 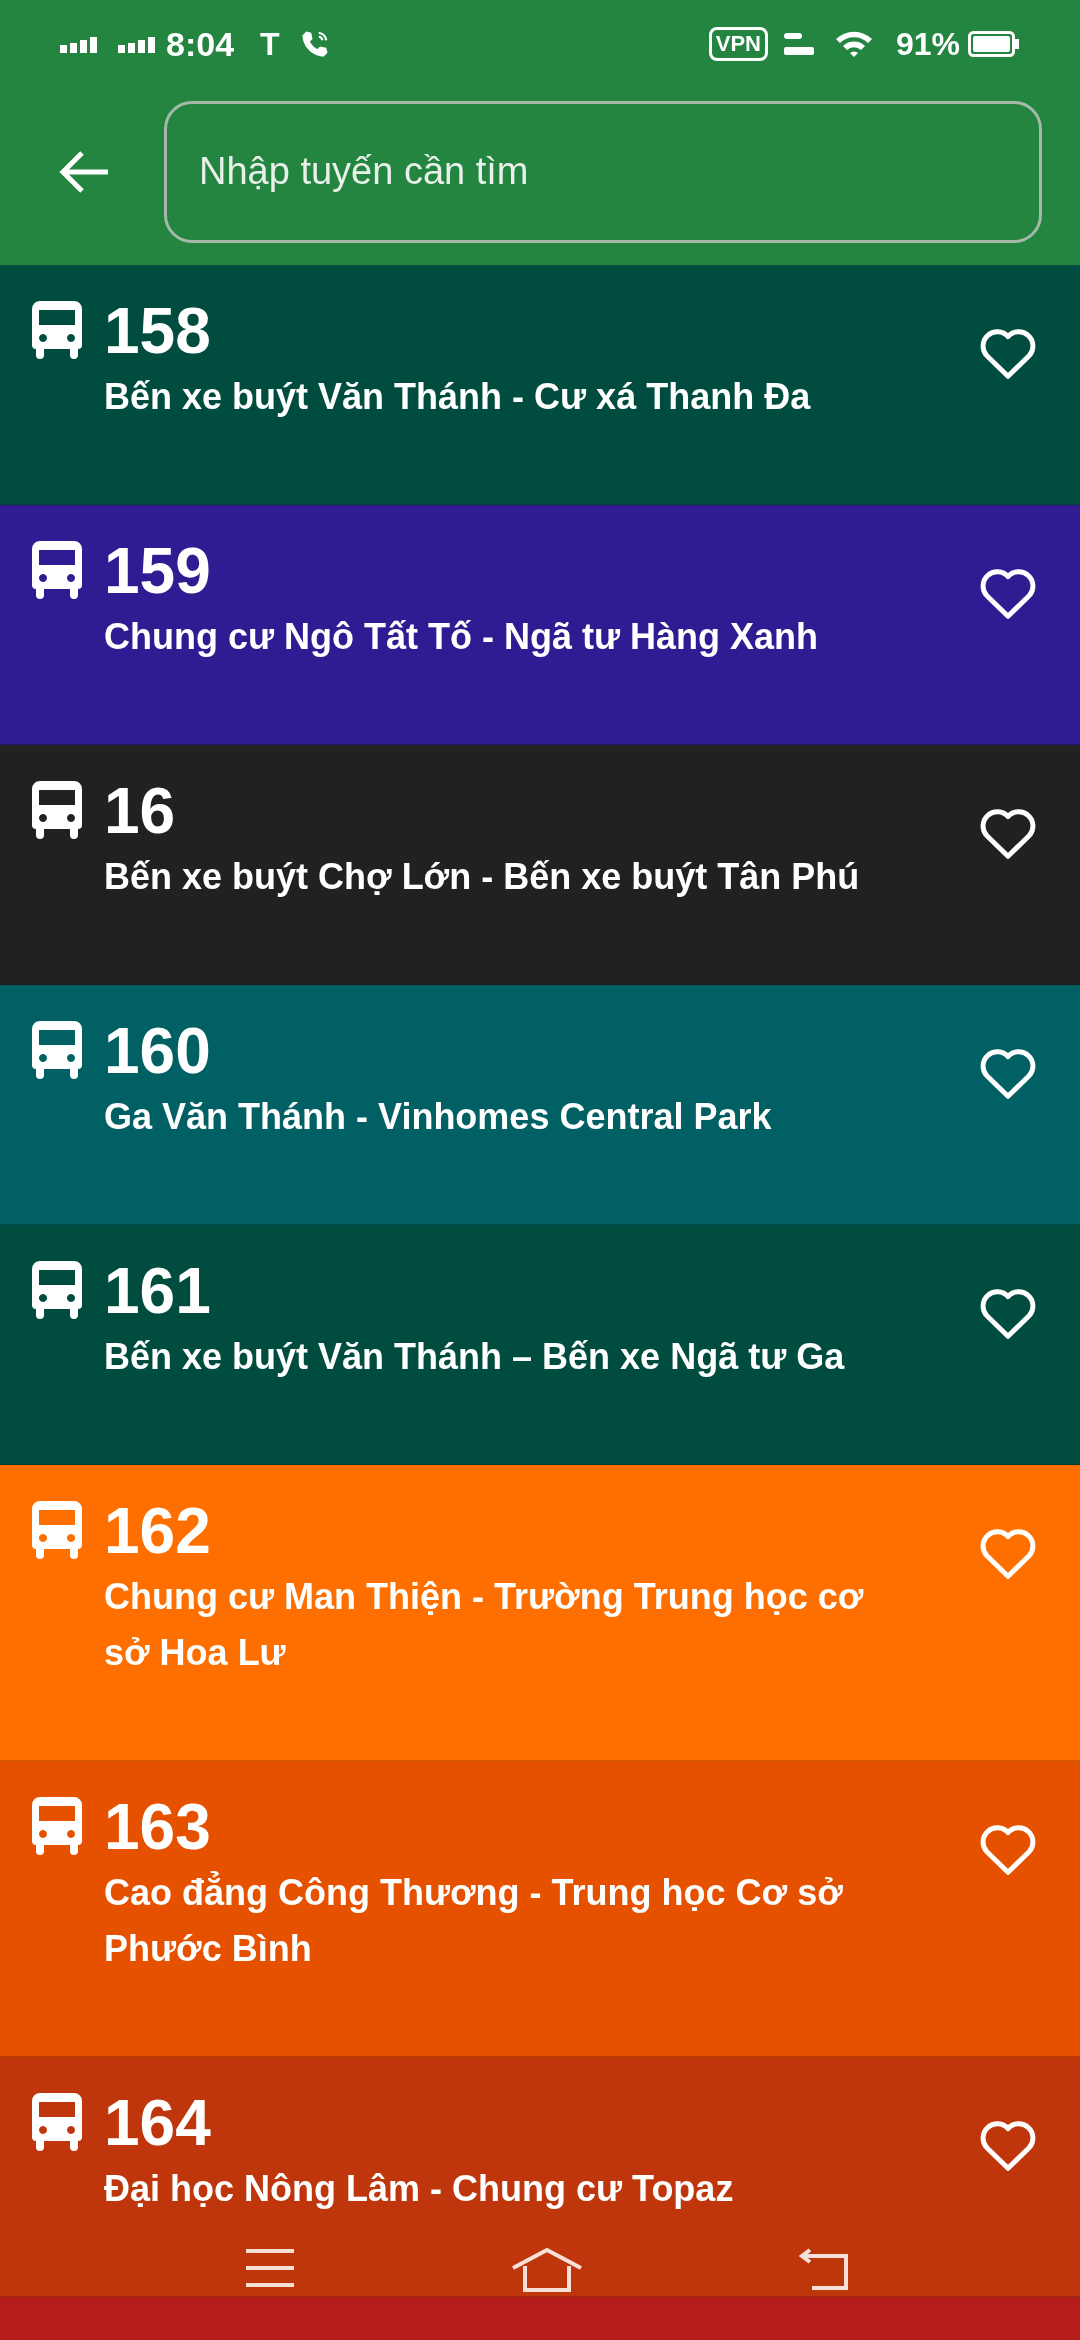 I want to click on route-card: 160 Ga Văn Thánh - Vinhomes Central Park, so click(x=540, y=1105).